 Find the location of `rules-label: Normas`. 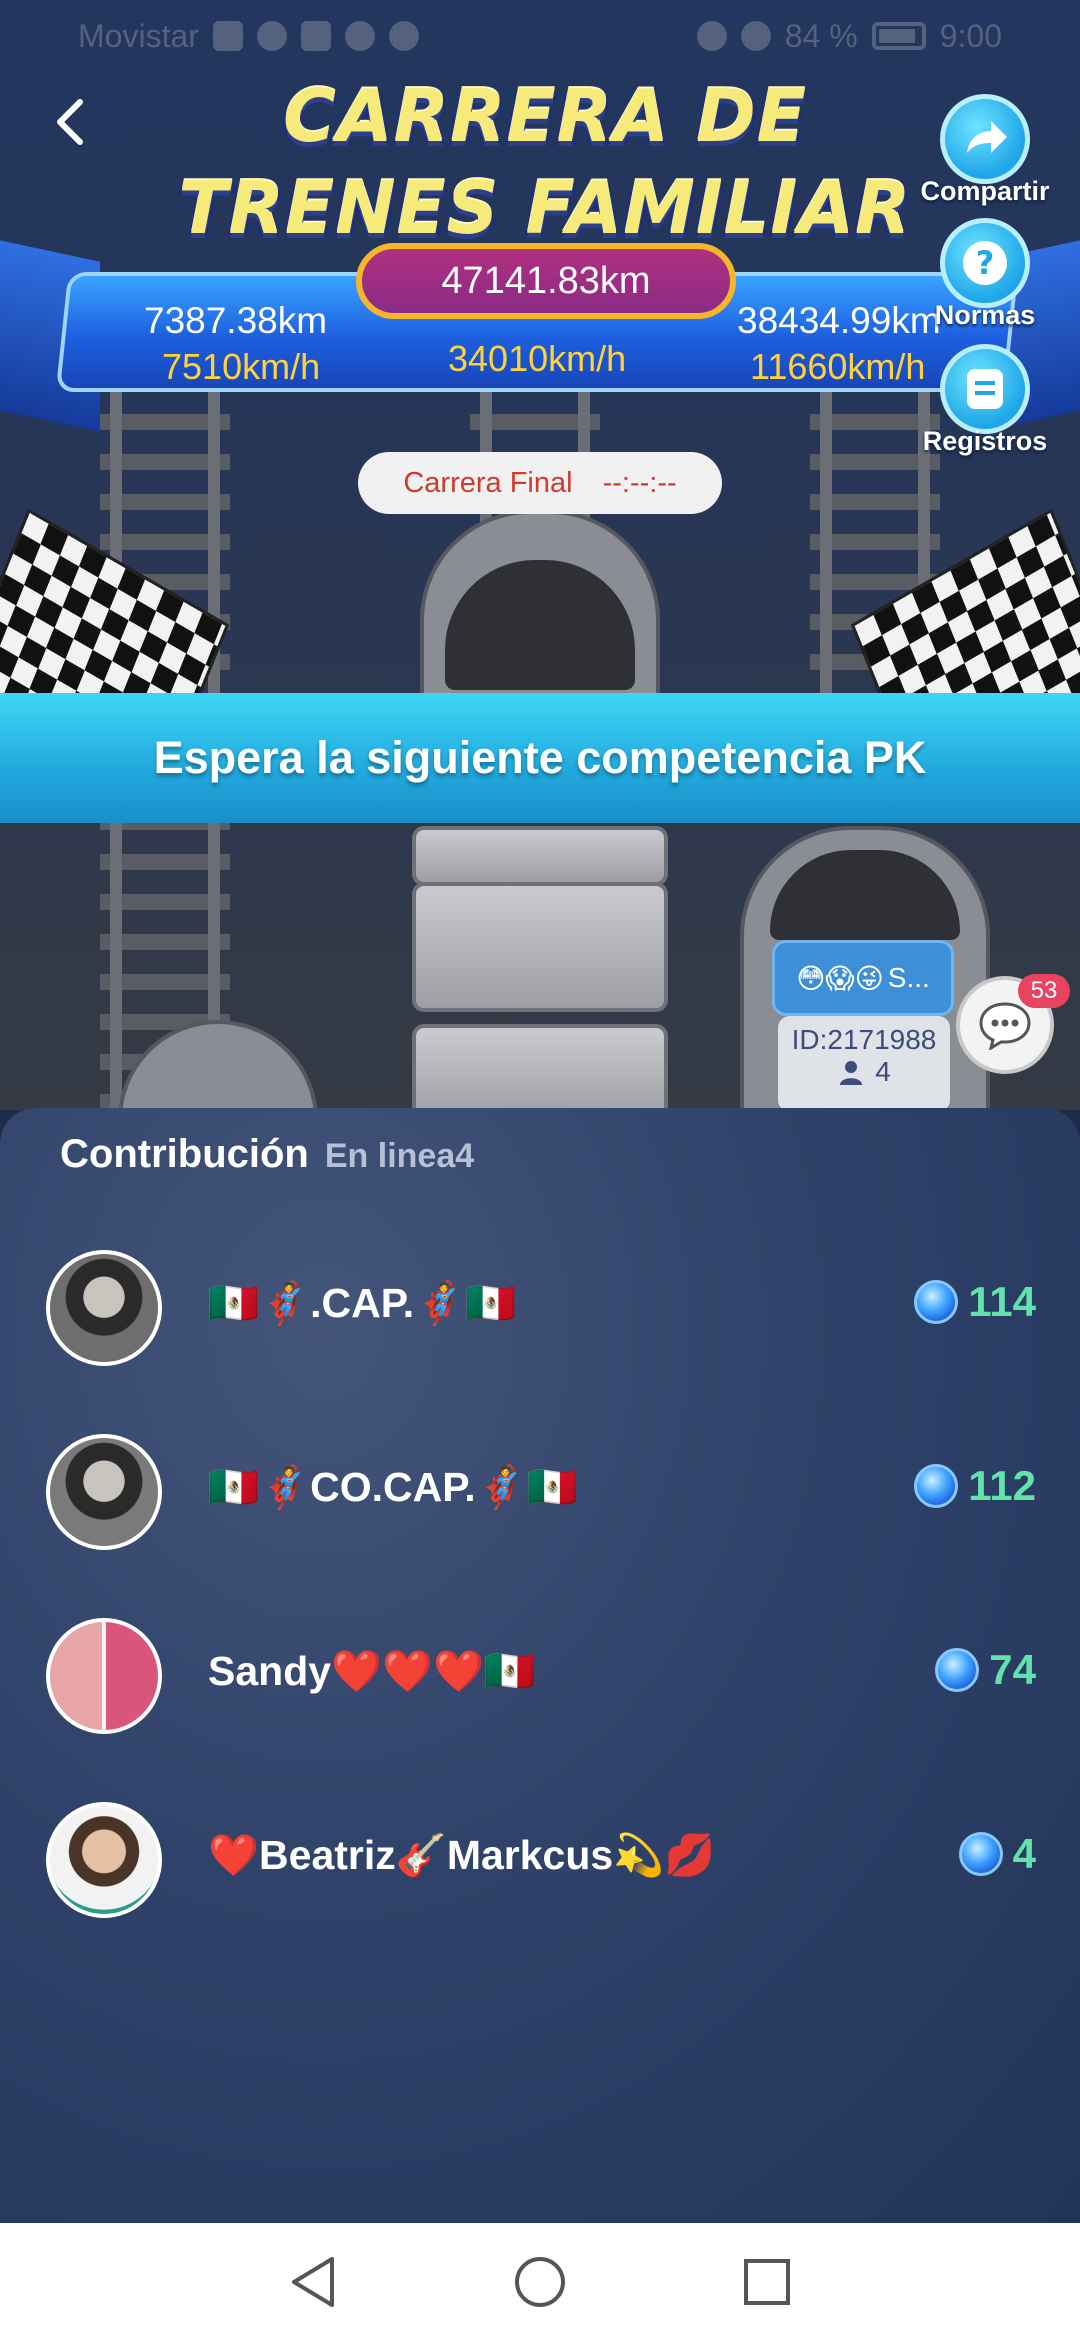

rules-label: Normas is located at coordinates (985, 315).